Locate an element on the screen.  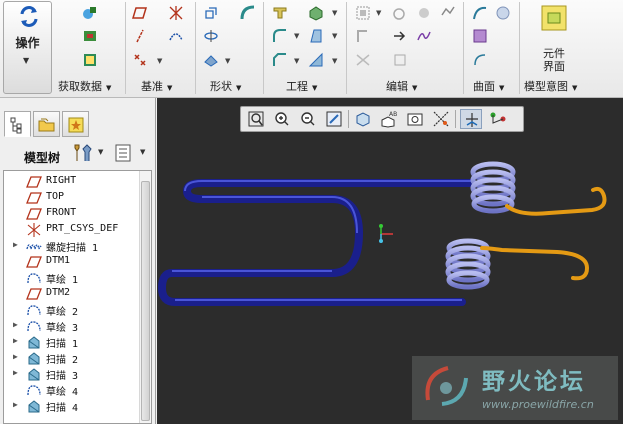
group-separator is located at coordinates (125, 48).